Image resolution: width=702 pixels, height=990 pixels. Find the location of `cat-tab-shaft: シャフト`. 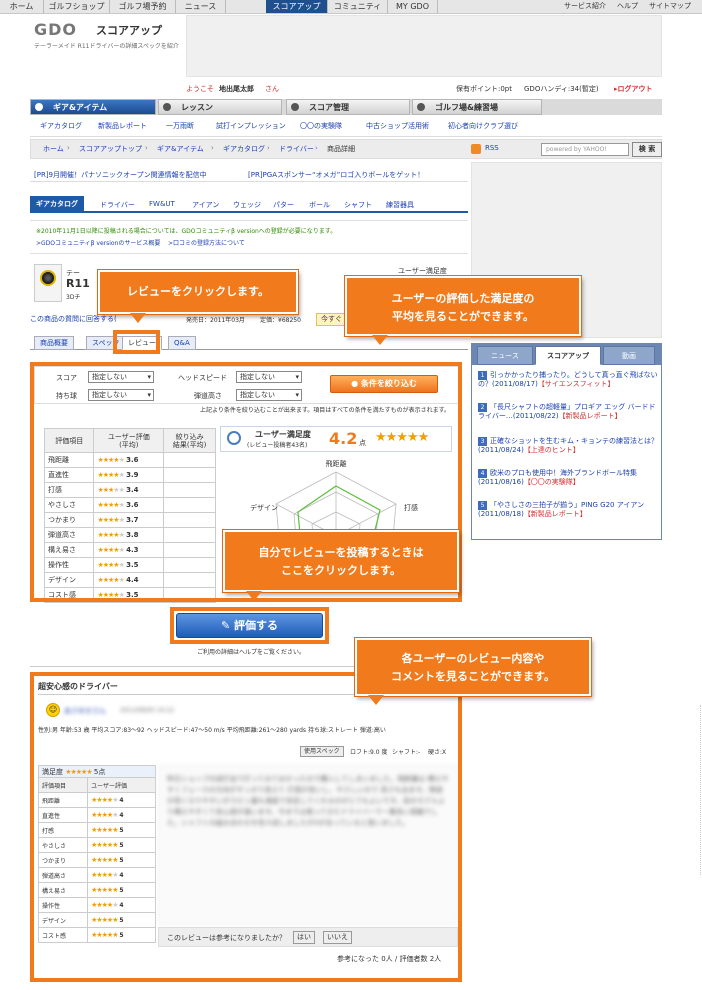

cat-tab-shaft: シャフト is located at coordinates (358, 205).